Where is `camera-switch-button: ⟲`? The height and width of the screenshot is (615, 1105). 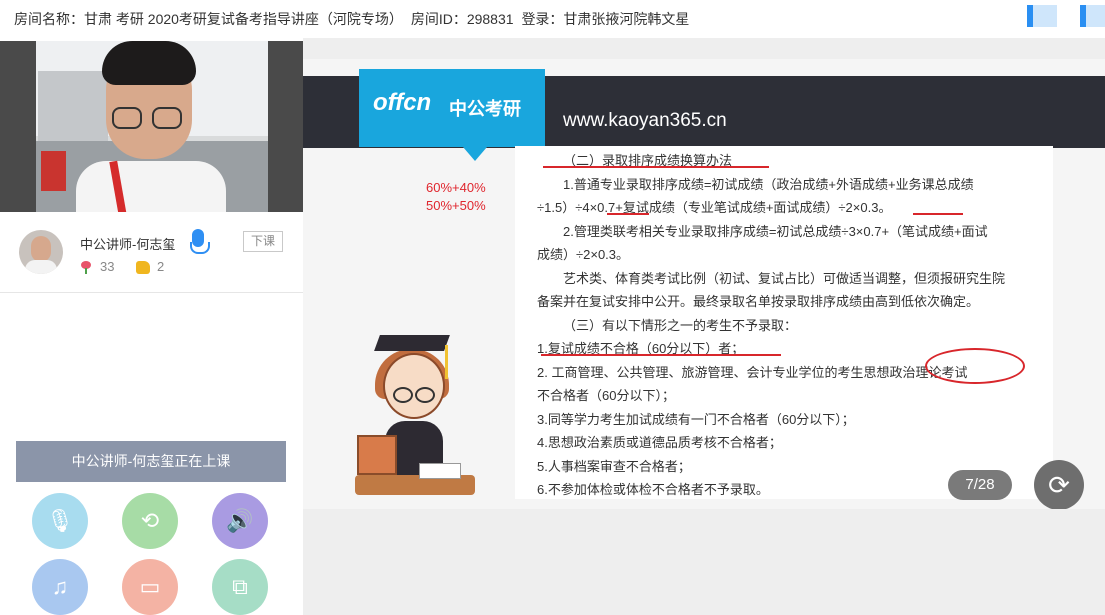 camera-switch-button: ⟲ is located at coordinates (150, 521).